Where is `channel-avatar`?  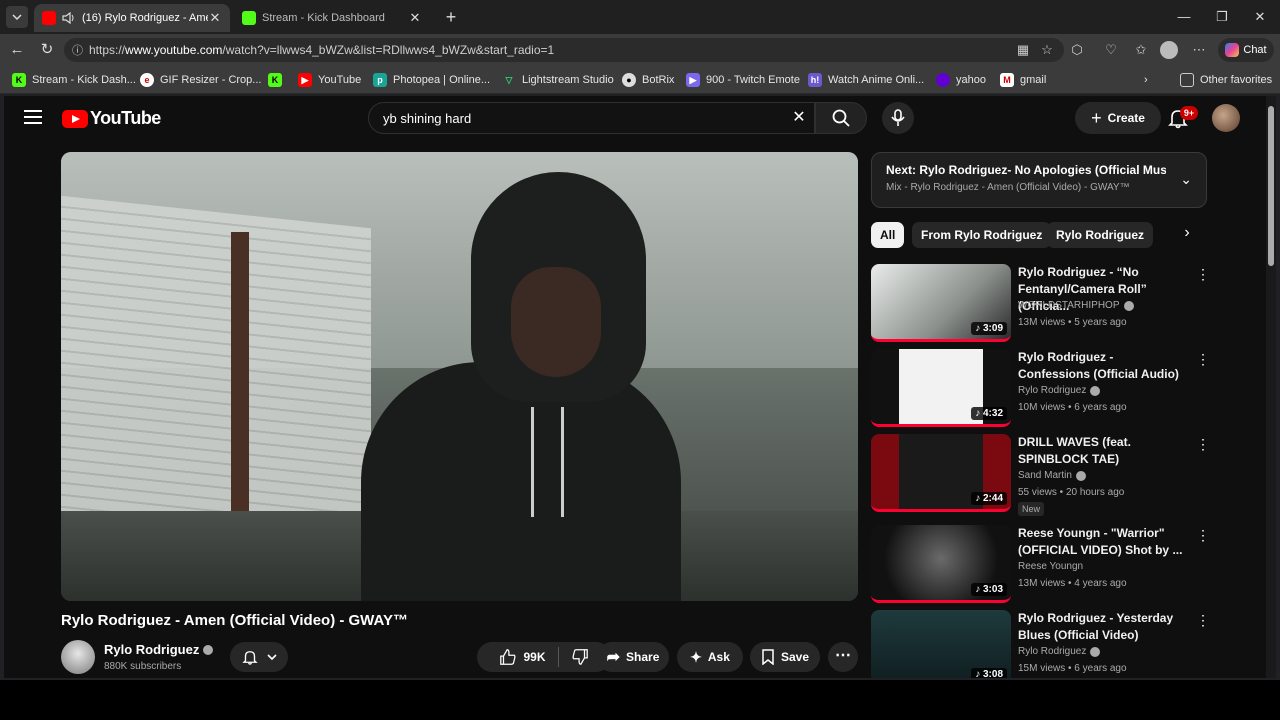 channel-avatar is located at coordinates (78, 657).